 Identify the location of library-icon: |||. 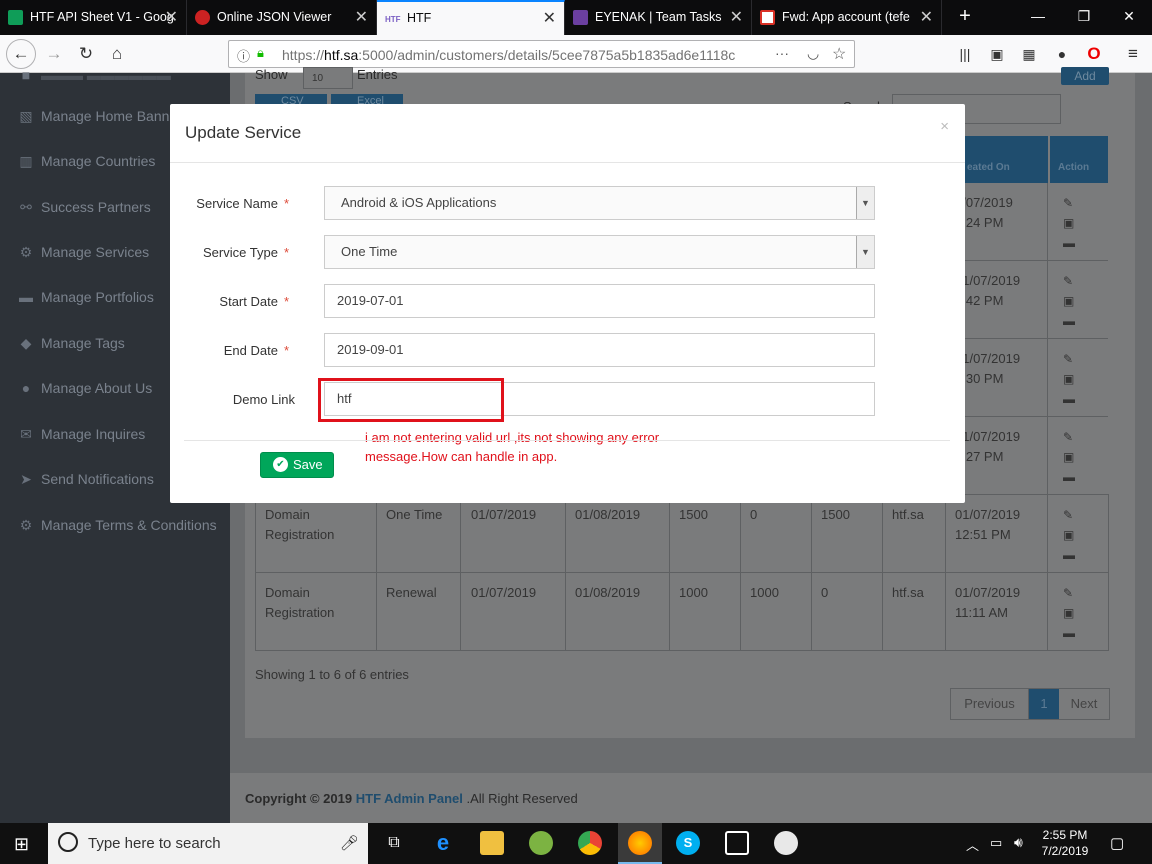
(965, 54).